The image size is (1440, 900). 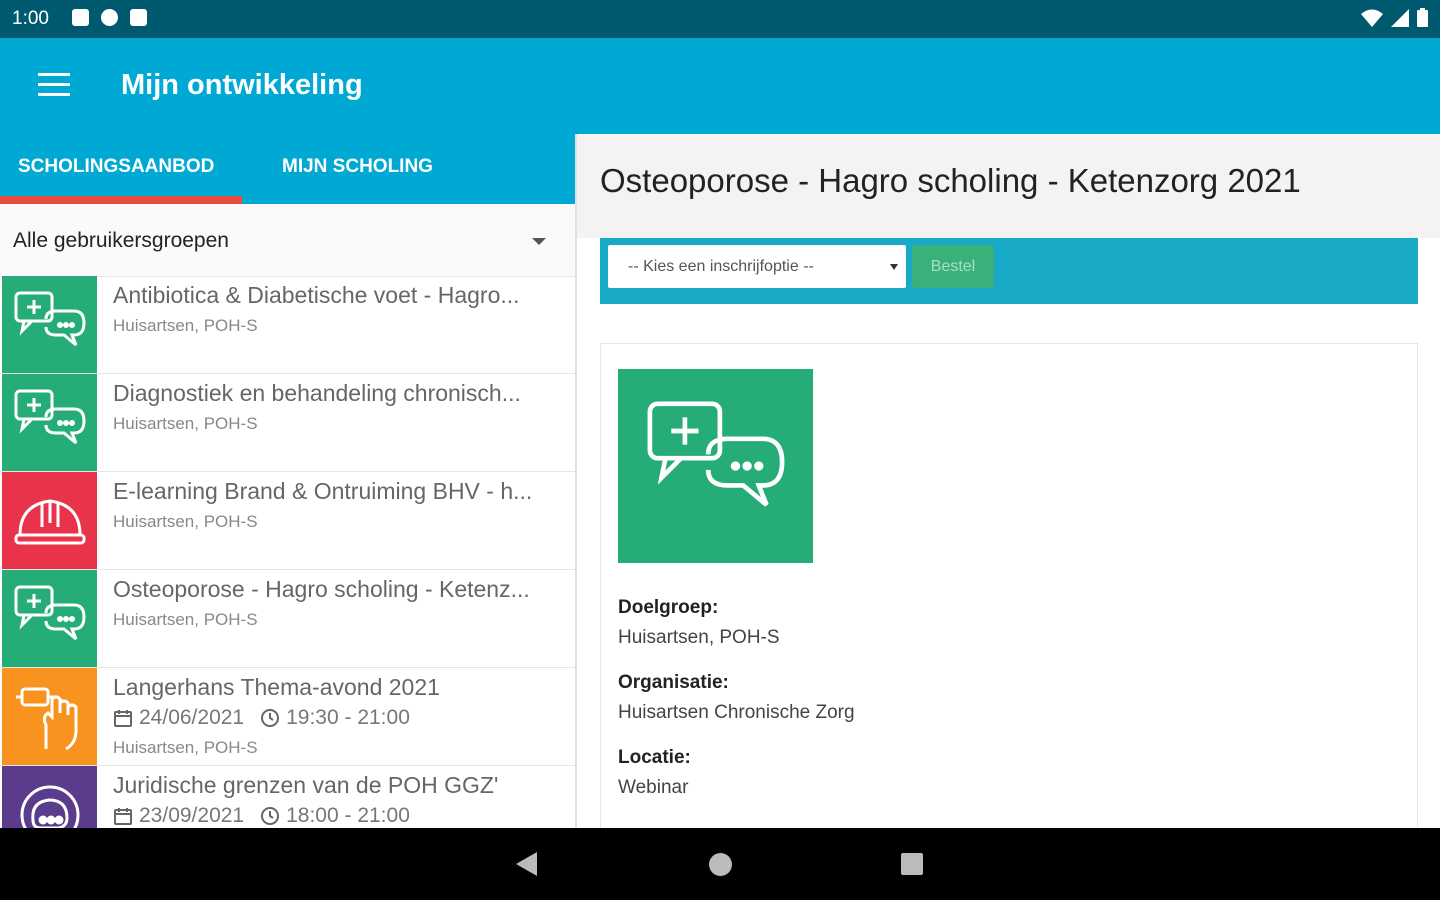 I want to click on system-icons, so click(x=1394, y=17).